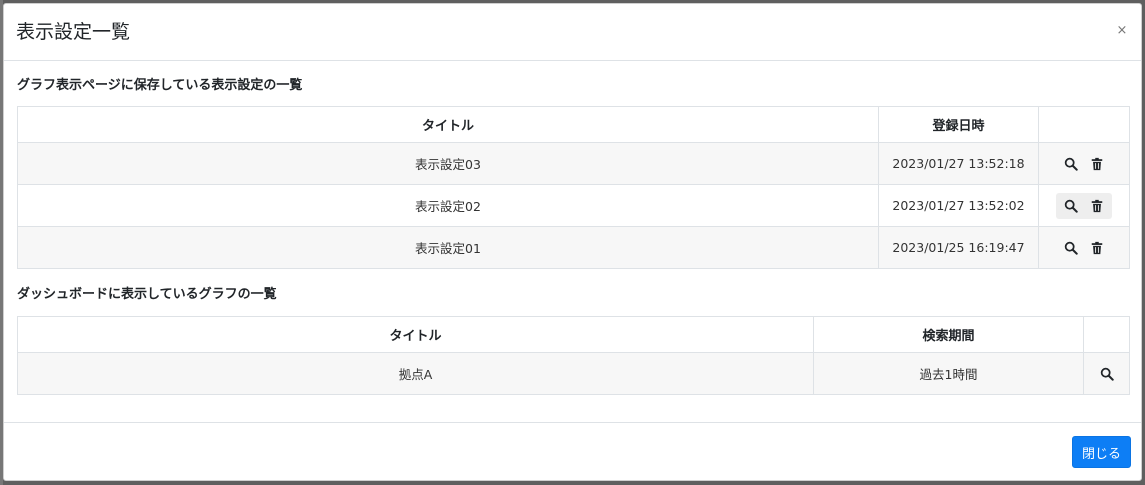  I want to click on column-header-registered-at: 登録日時, so click(958, 124).